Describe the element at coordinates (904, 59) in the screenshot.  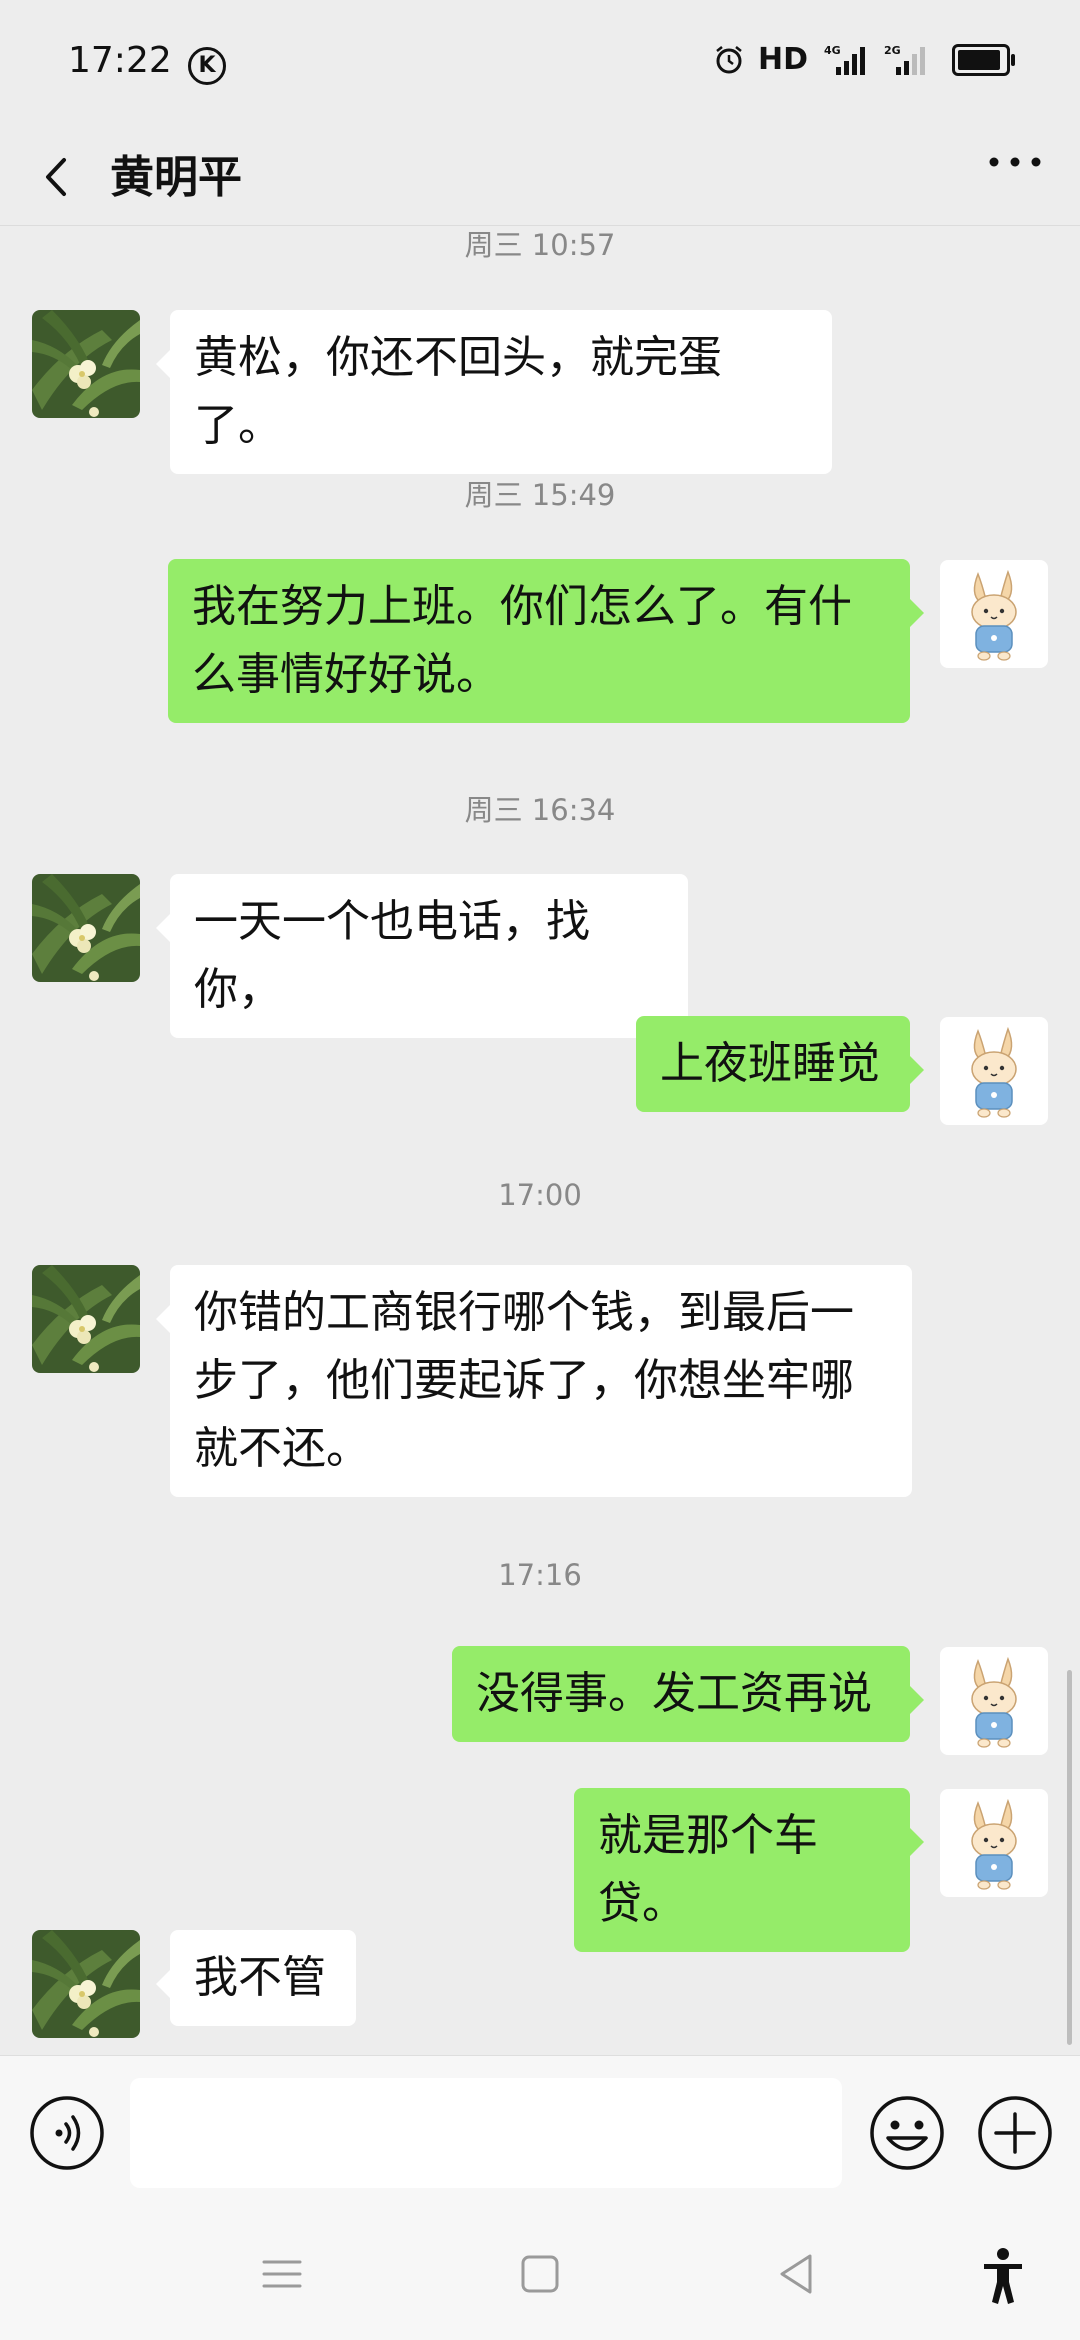
I see `signal-2g-icon: 2G` at that location.